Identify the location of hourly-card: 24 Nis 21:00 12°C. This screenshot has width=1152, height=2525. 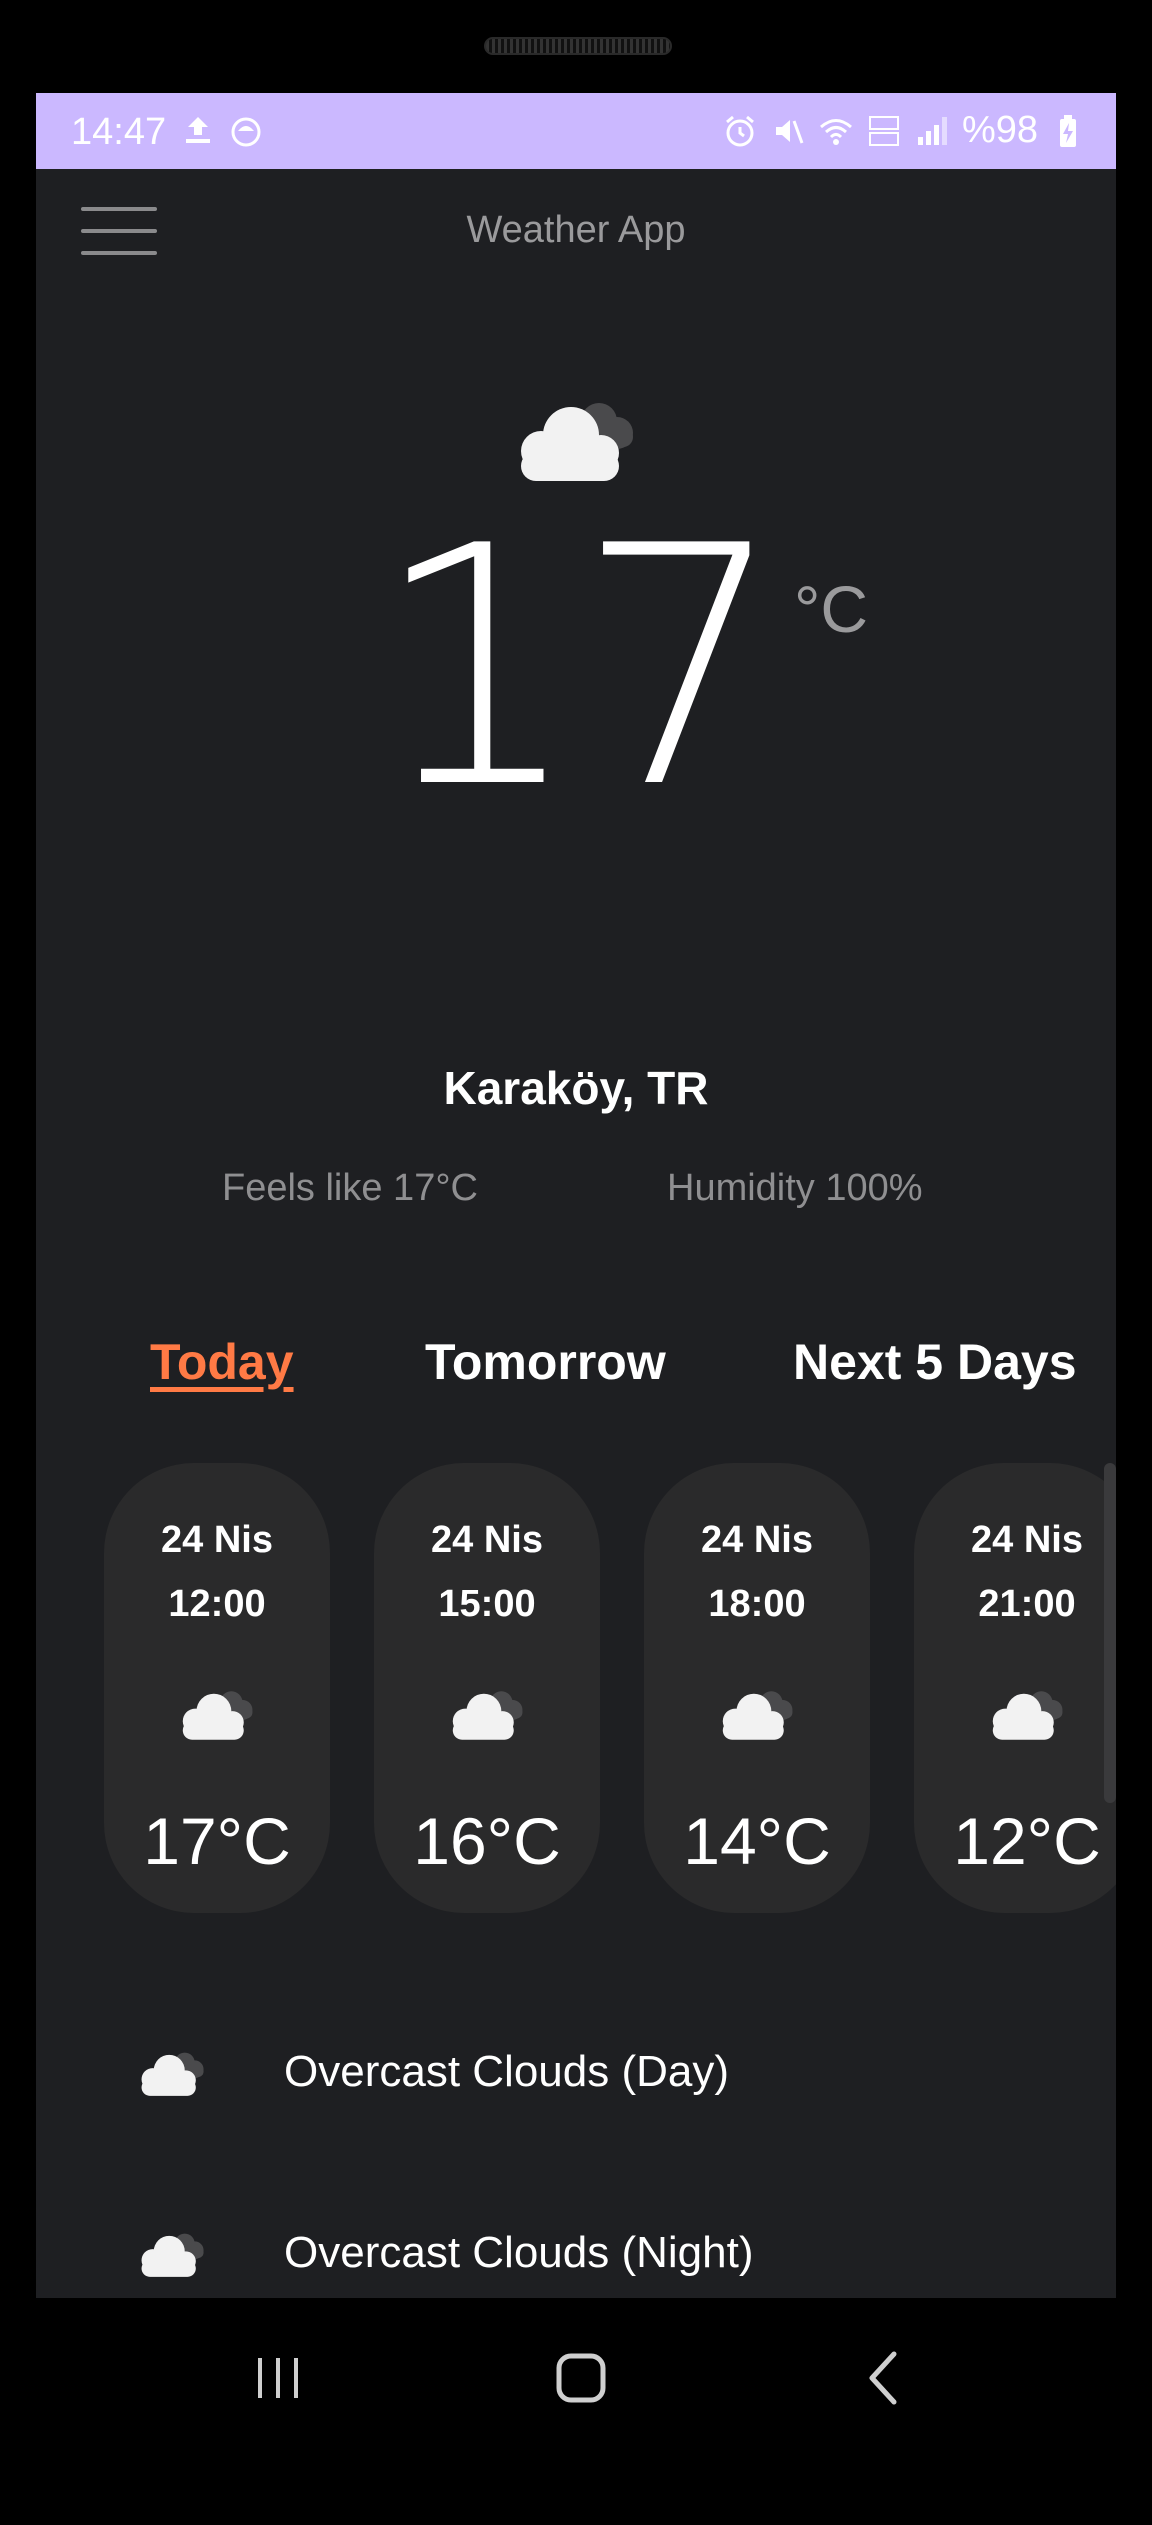
(1015, 1688).